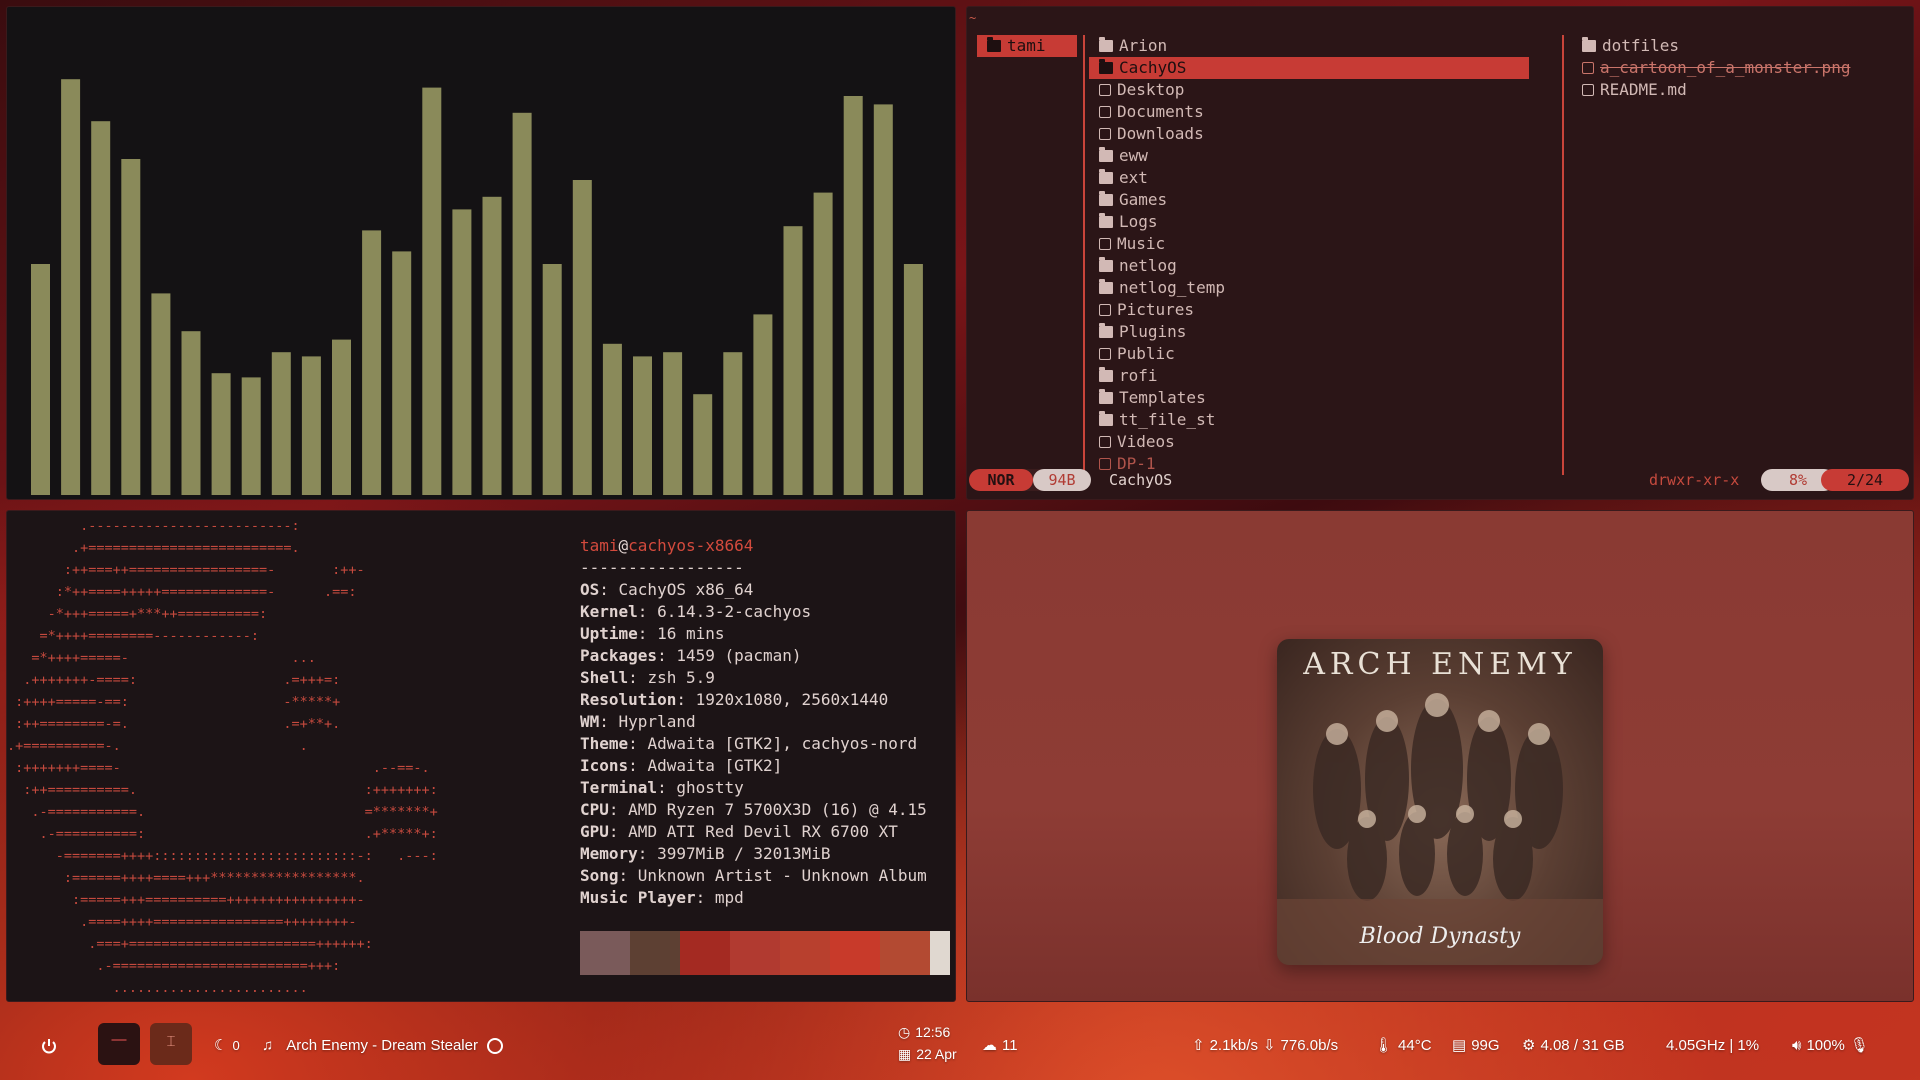  I want to click on file-entry: Logs, so click(1309, 222).